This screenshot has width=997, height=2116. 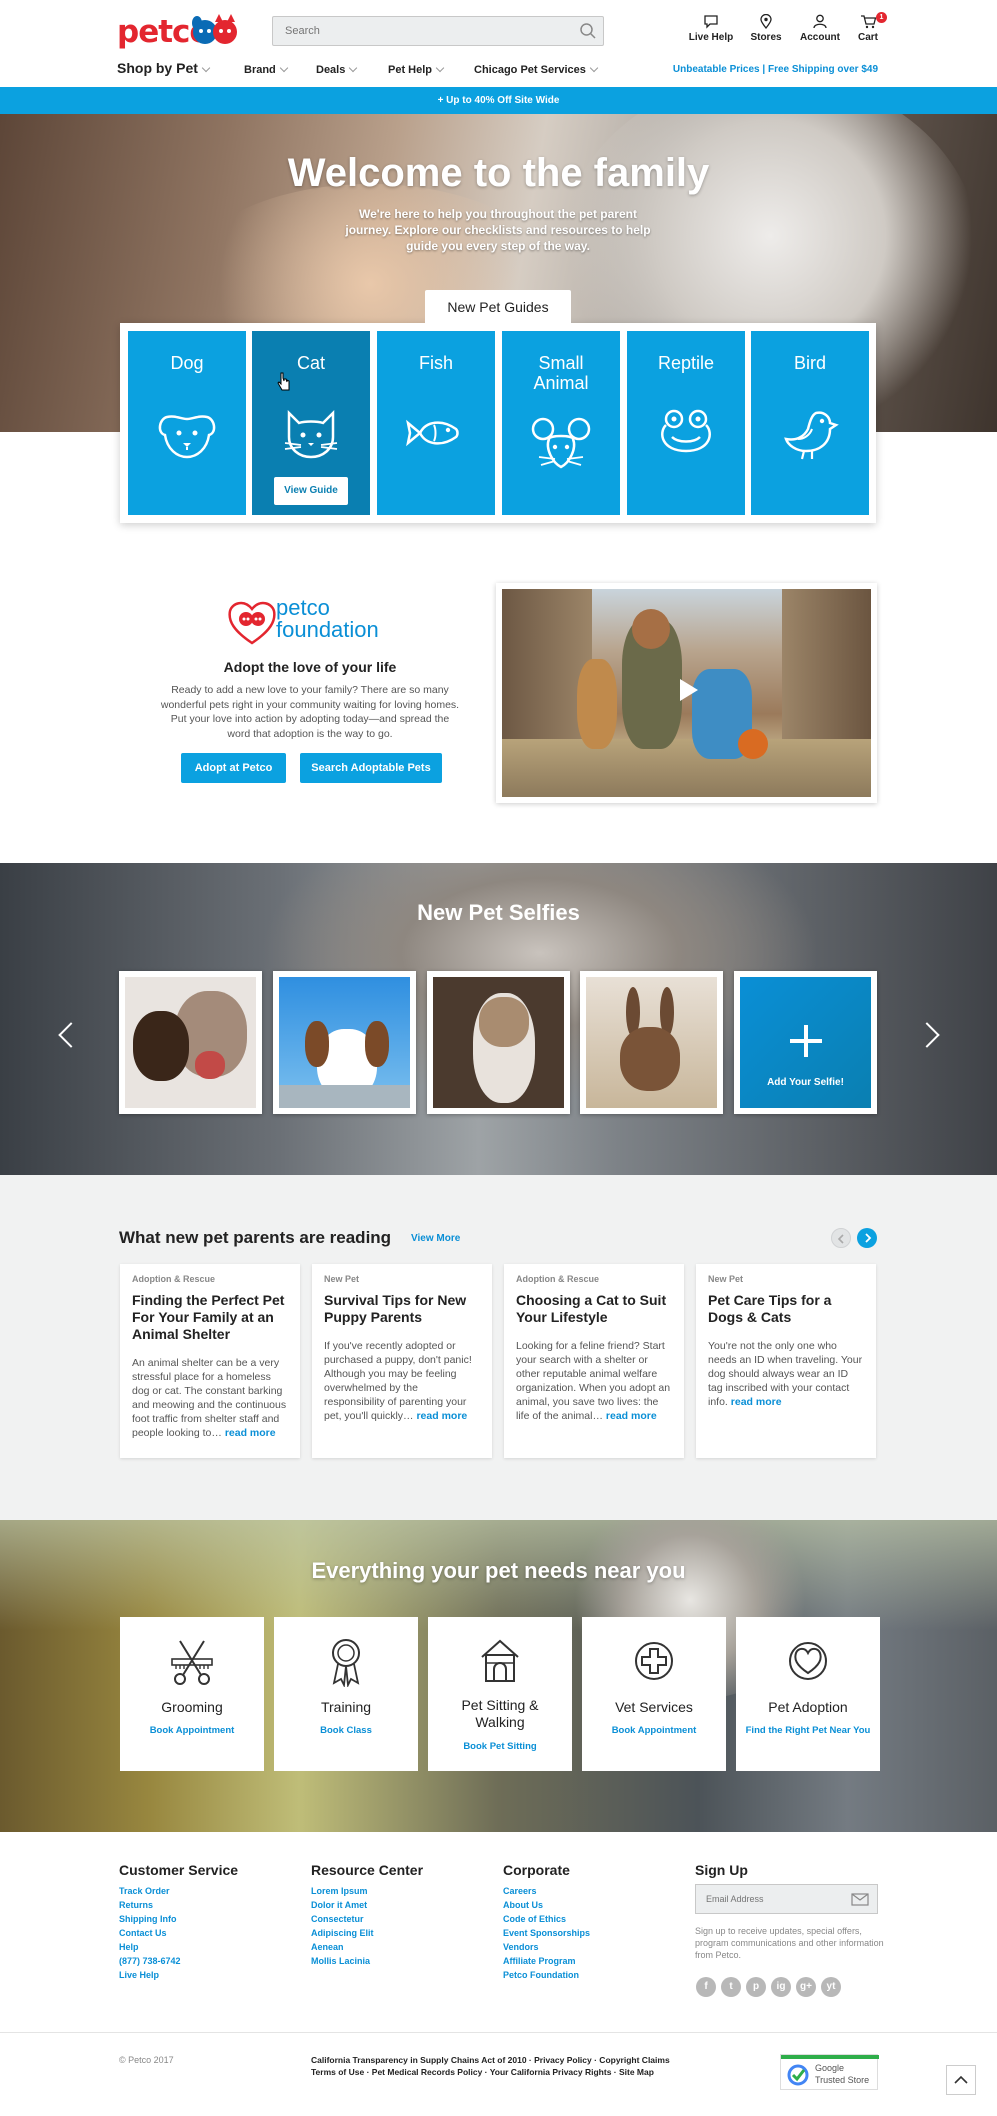 I want to click on guide-cat-label: Cat, so click(x=310, y=363).